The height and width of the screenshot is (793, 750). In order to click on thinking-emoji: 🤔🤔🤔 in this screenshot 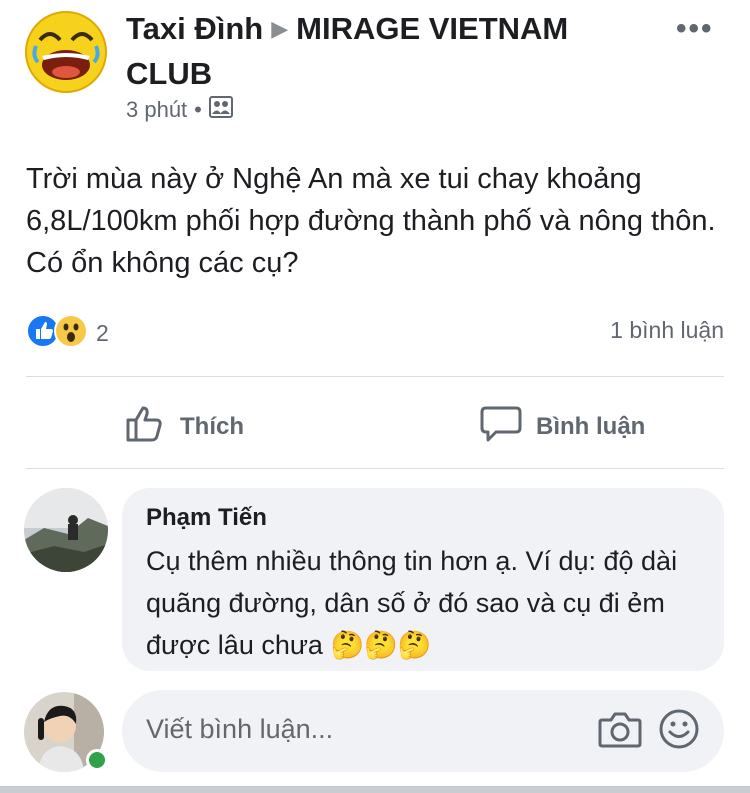, I will do `click(381, 645)`.